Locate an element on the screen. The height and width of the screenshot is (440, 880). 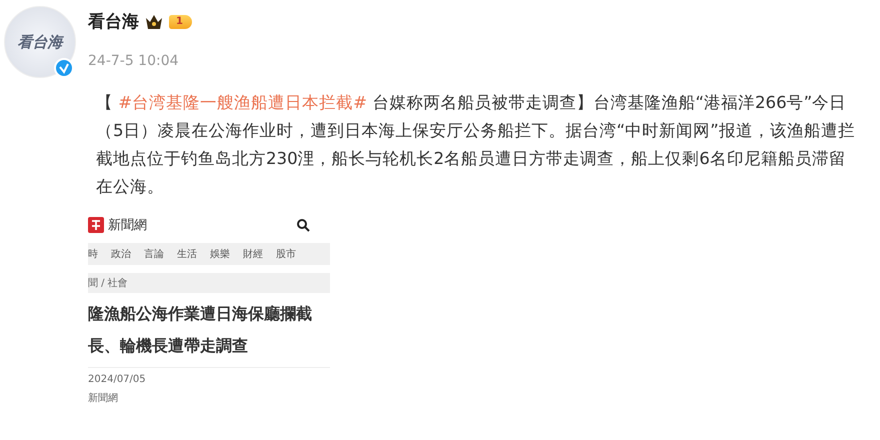
avatar: 看台海 is located at coordinates (40, 42).